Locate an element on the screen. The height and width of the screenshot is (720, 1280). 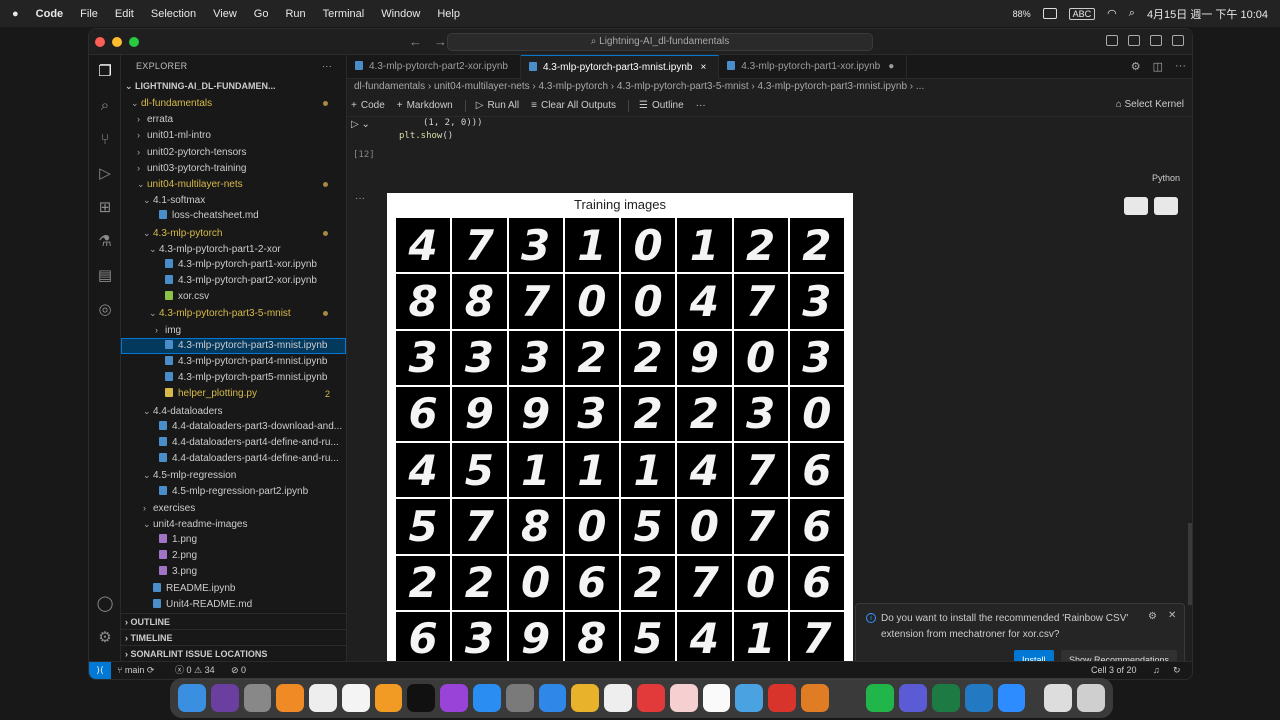
toggle-secondary-sidebar-icon is located at coordinates (1156, 40).